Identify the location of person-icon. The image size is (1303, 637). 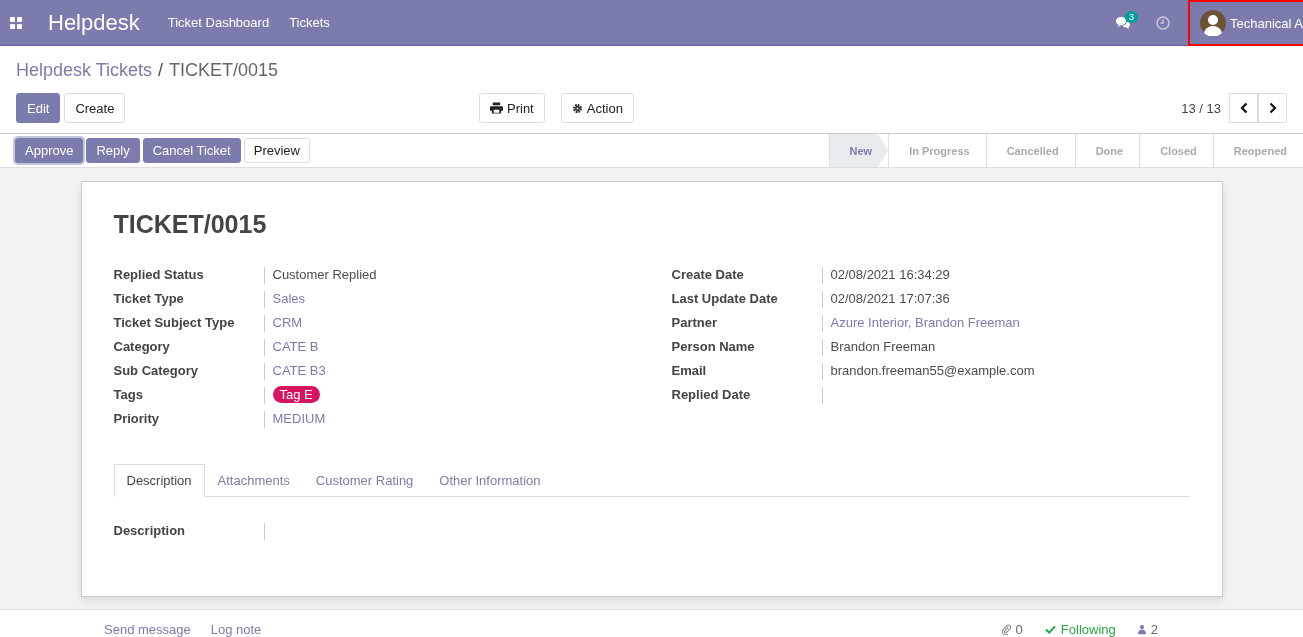
(1141, 629).